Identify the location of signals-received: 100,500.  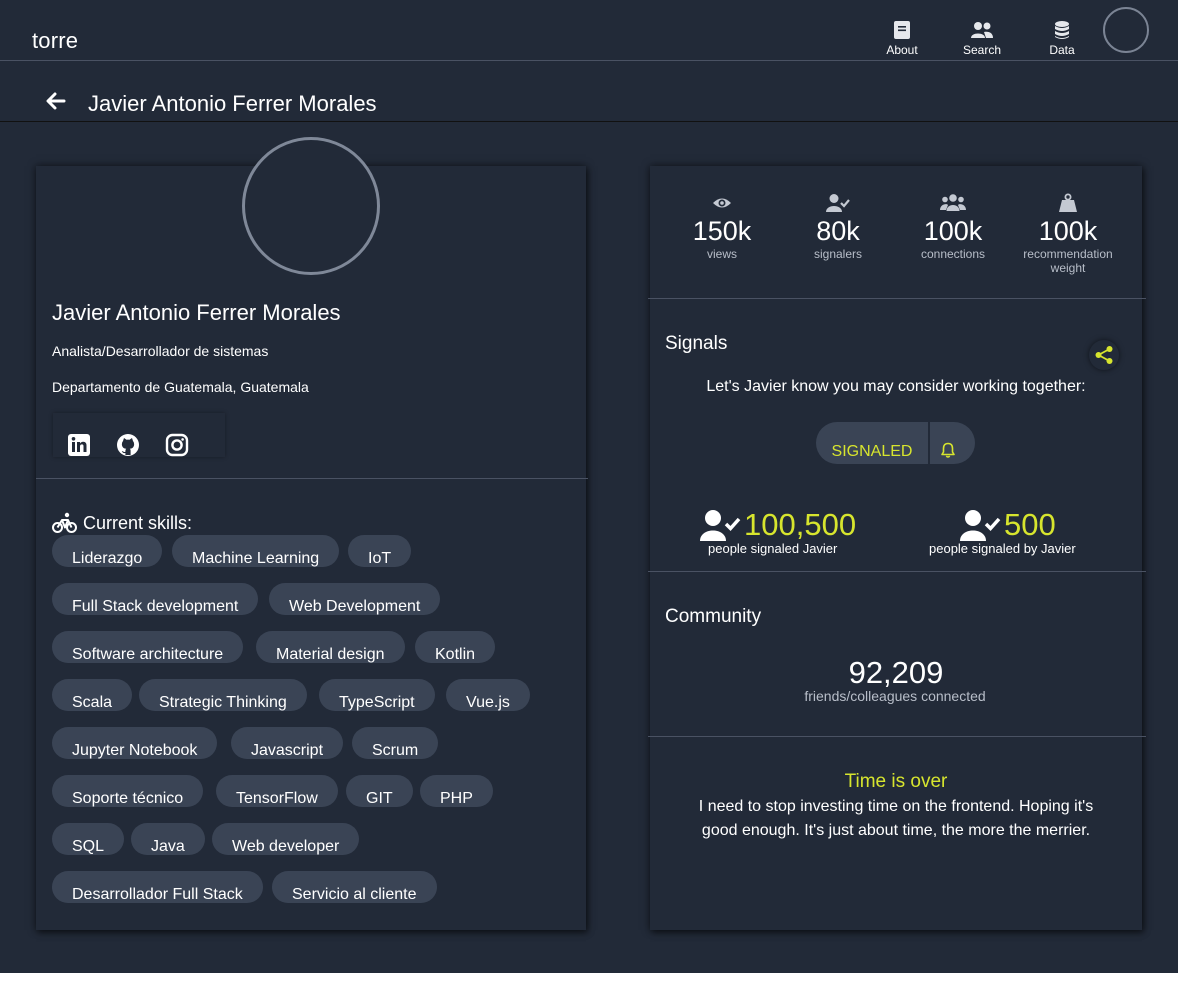
(778, 525).